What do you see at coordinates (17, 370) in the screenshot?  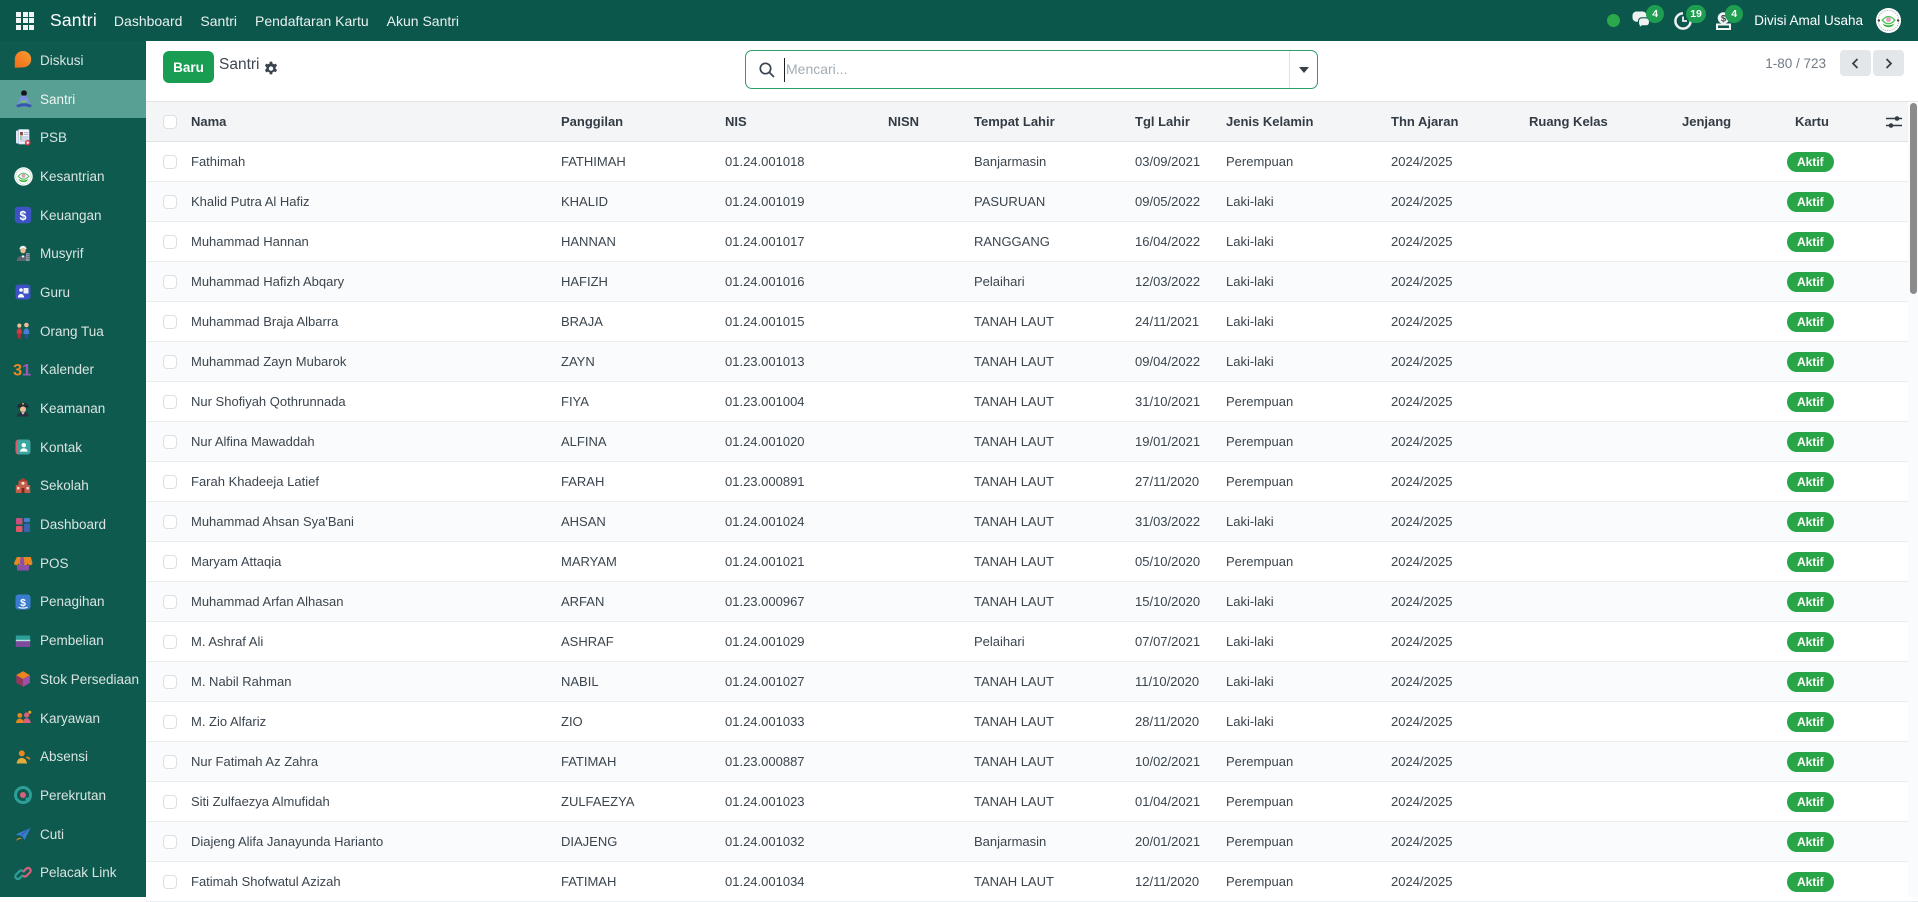 I see `svg-text: 3` at bounding box center [17, 370].